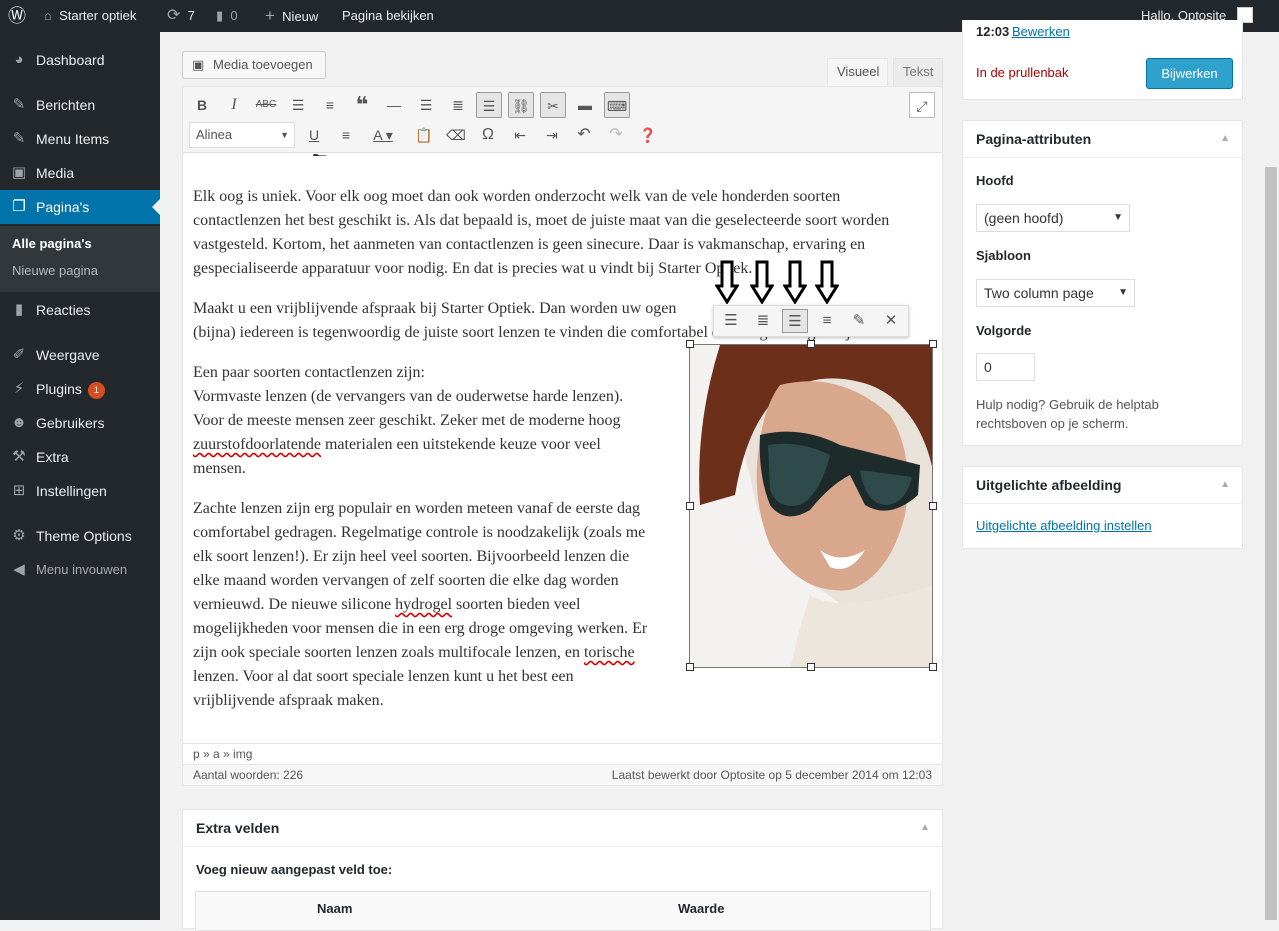 Image resolution: width=1279 pixels, height=931 pixels. What do you see at coordinates (585, 105) in the screenshot?
I see `read-more-icon: ▬` at bounding box center [585, 105].